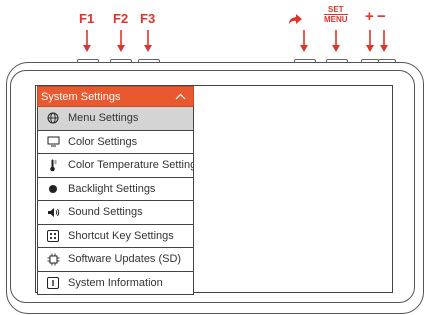 The height and width of the screenshot is (315, 429). What do you see at coordinates (121, 41) in the screenshot?
I see `f2-arrow-icon` at bounding box center [121, 41].